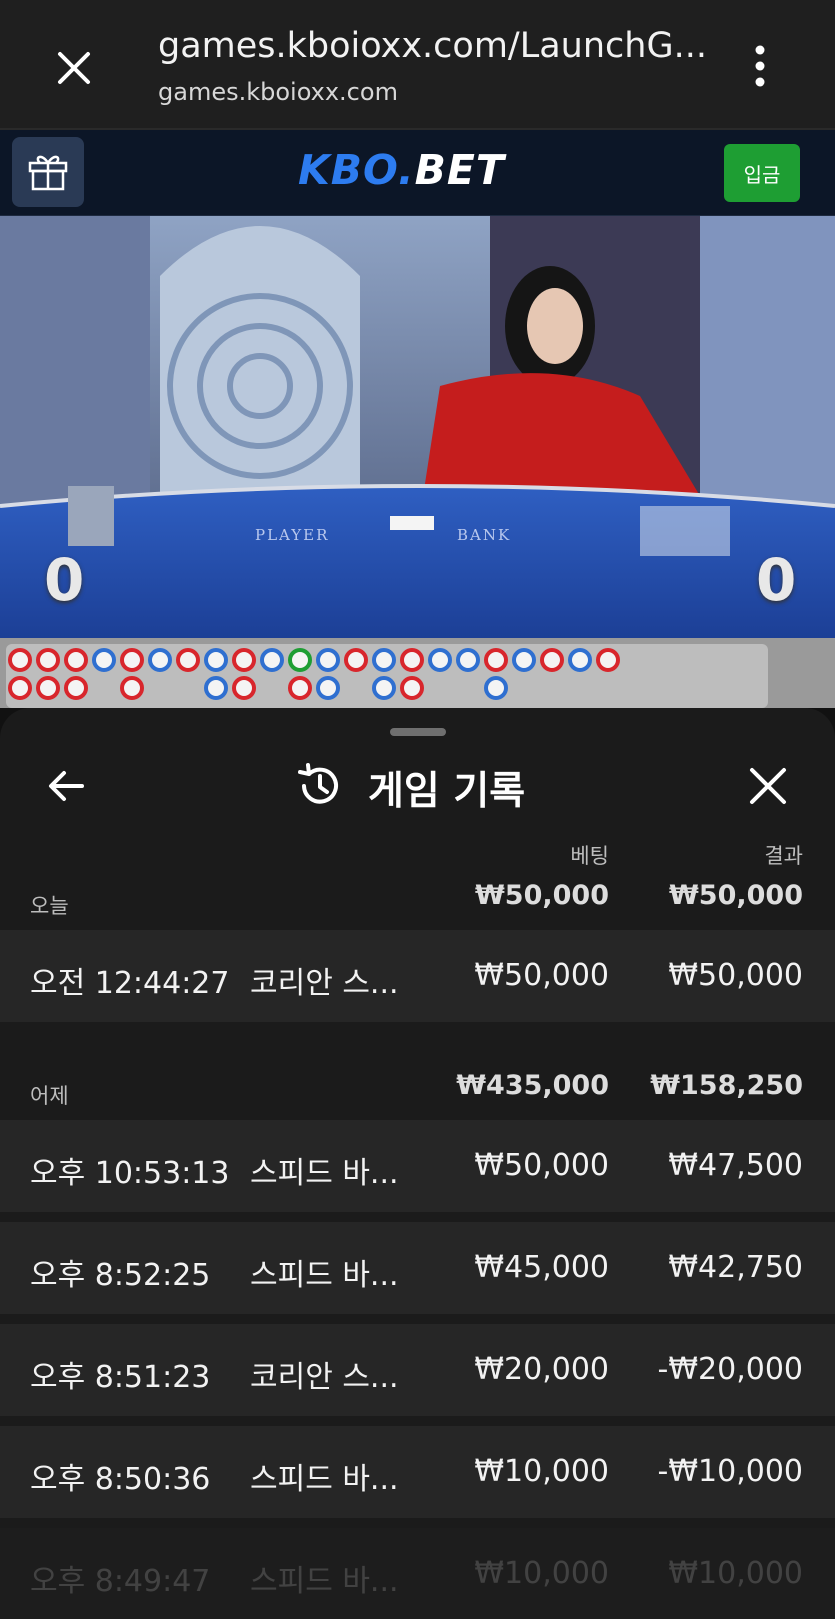  What do you see at coordinates (730, 1471) in the screenshot?
I see `row-result: -₩10,000` at bounding box center [730, 1471].